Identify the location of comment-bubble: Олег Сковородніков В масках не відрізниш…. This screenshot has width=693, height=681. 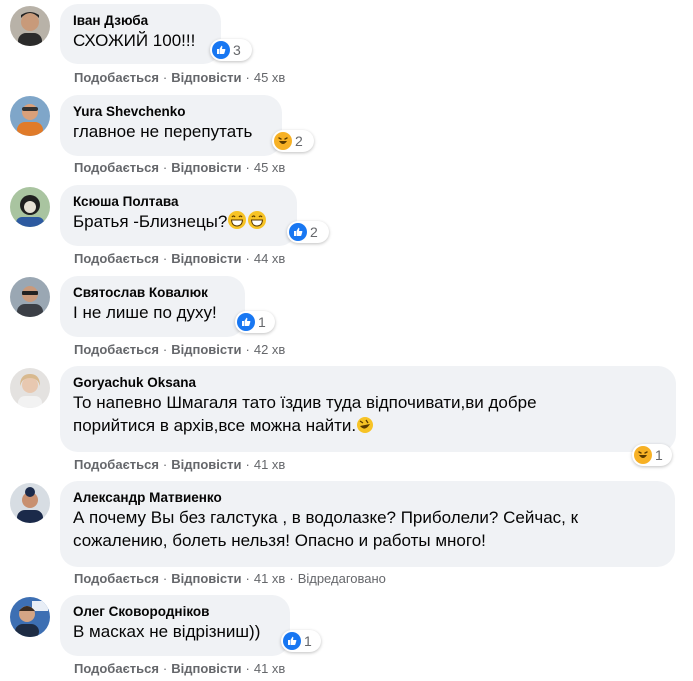
(175, 625).